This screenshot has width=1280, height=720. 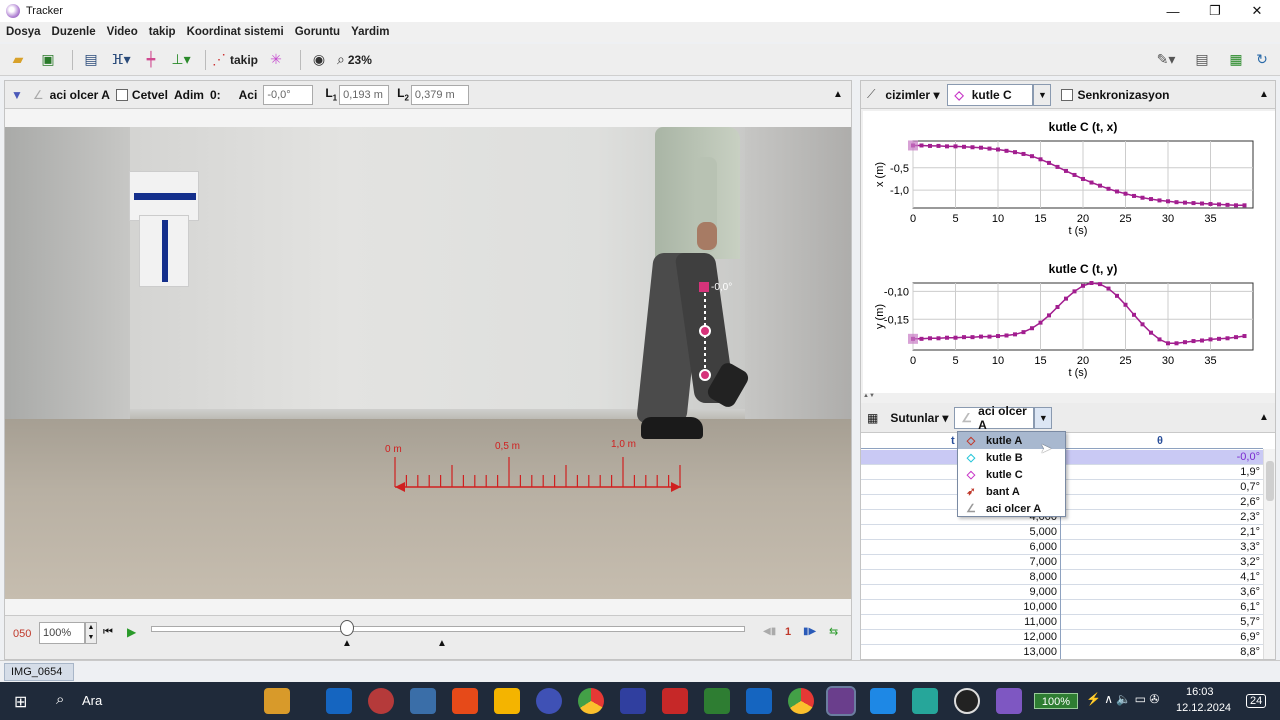 I want to click on word-icon, so click(x=759, y=701).